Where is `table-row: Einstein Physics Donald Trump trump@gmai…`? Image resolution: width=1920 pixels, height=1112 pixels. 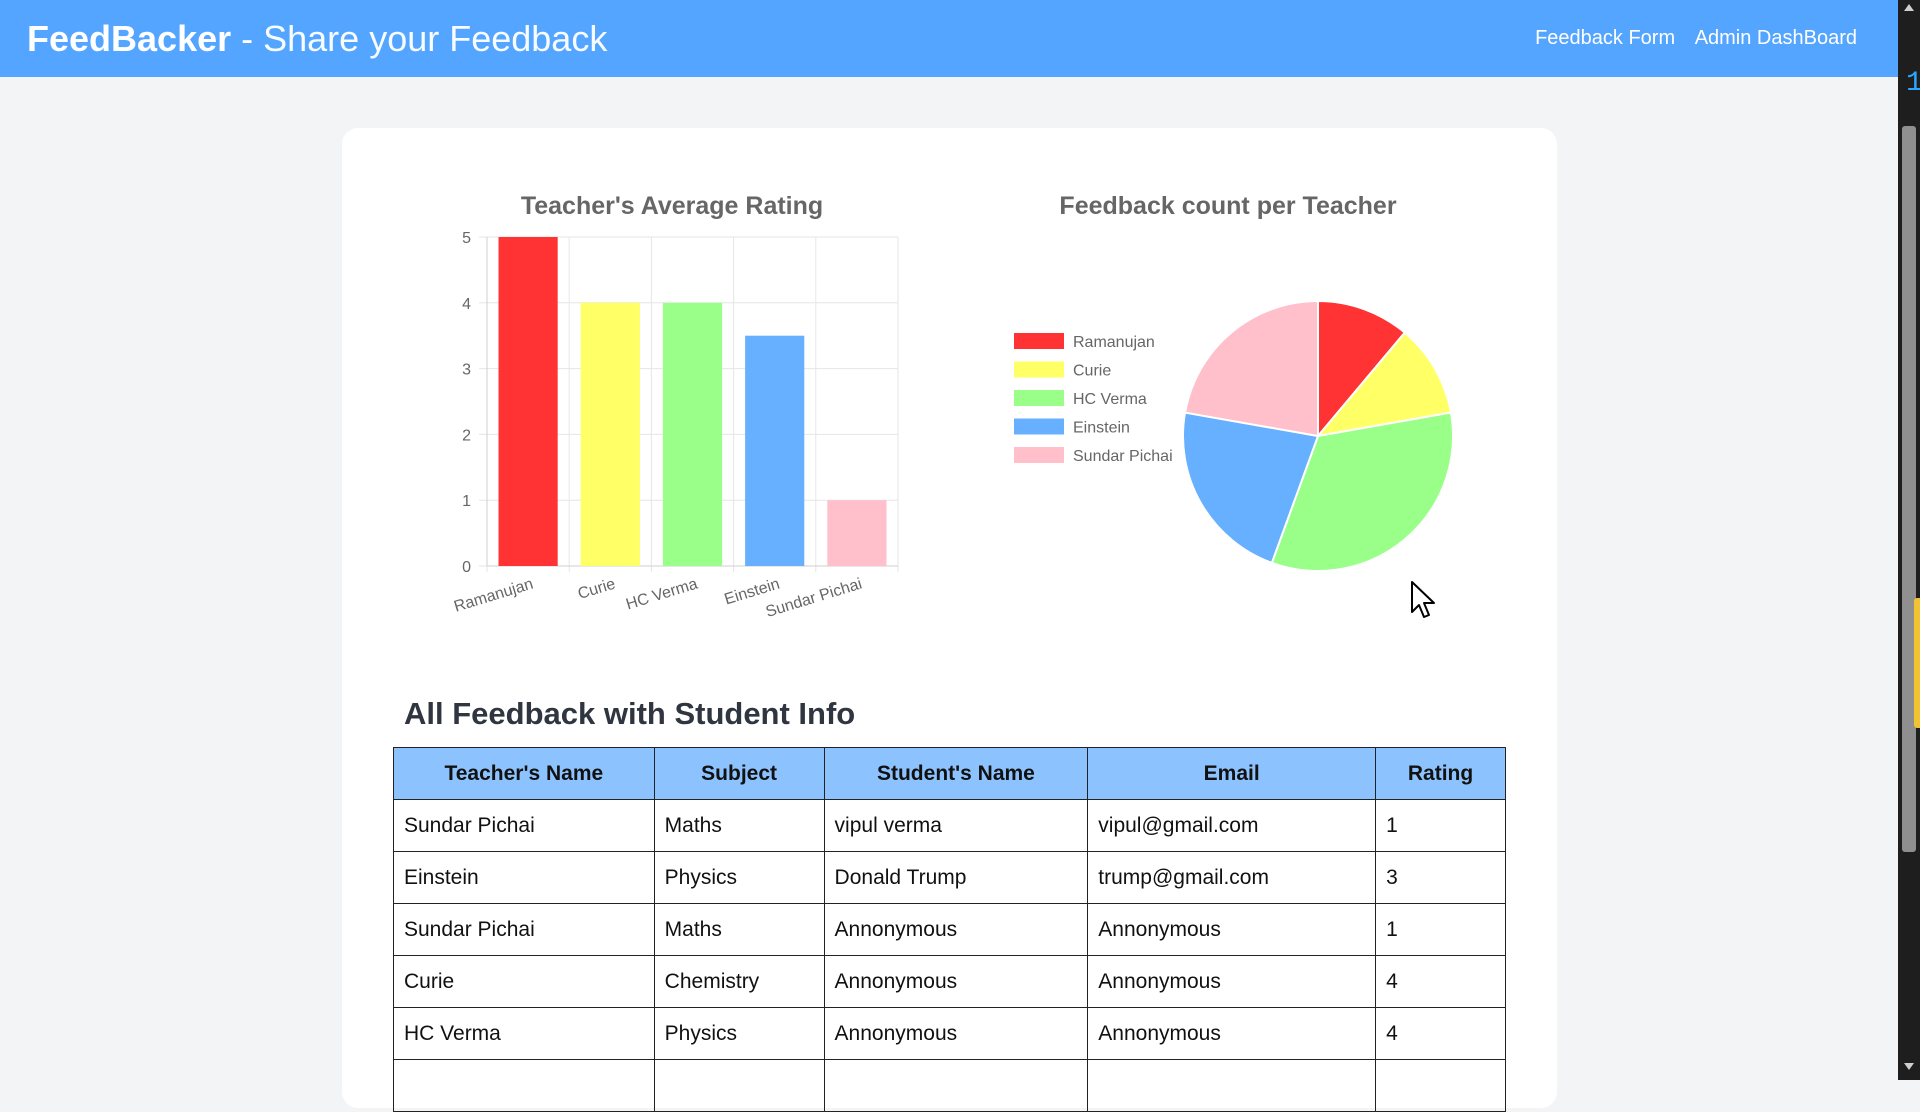 table-row: Einstein Physics Donald Trump trump@gmai… is located at coordinates (949, 877).